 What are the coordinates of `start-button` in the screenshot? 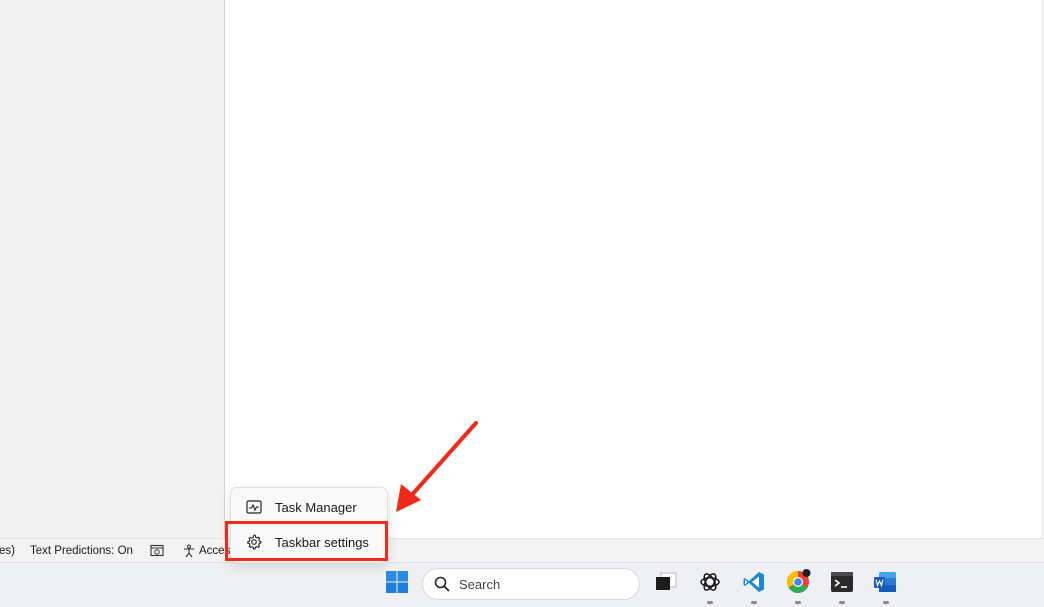 It's located at (397, 584).